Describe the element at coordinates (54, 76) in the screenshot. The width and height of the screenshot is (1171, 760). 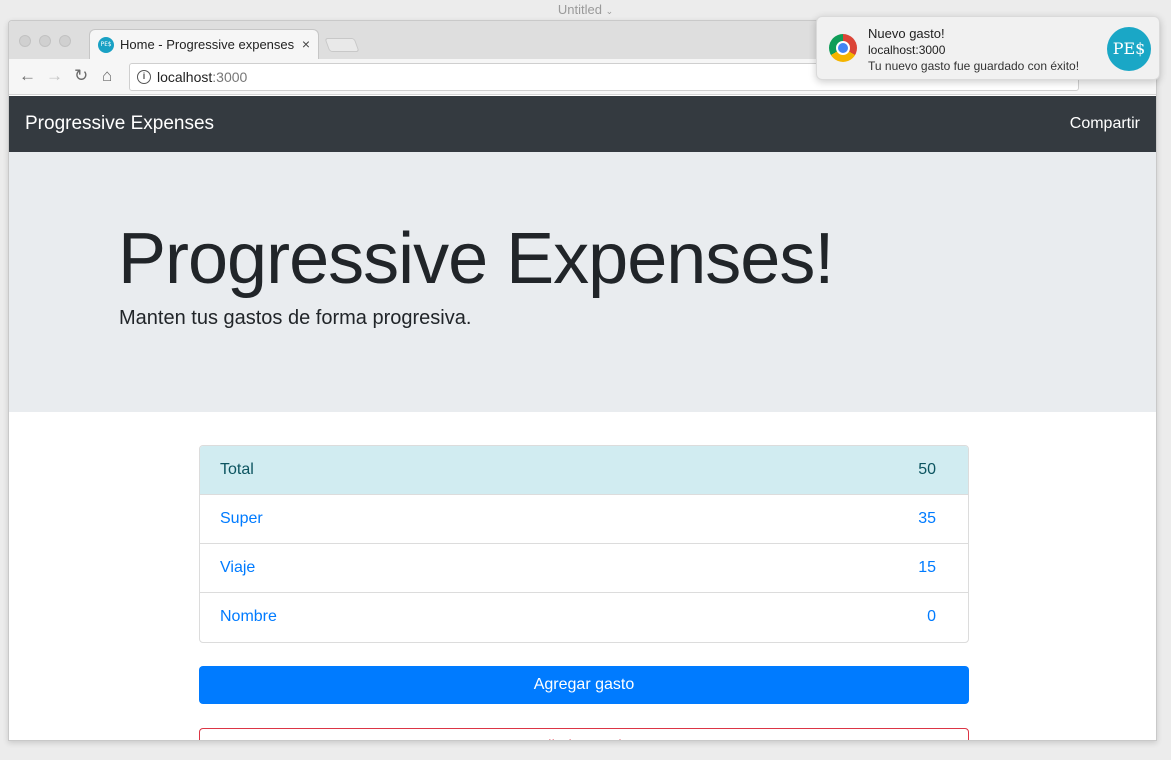
I see `forward-icon: →` at that location.